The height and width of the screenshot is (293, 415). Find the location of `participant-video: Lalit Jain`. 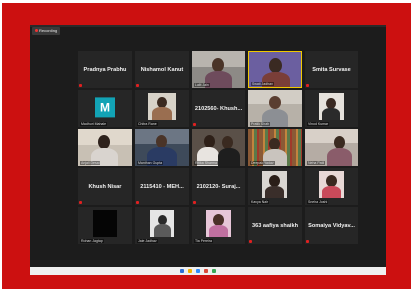

participant-video: Lalit Jain is located at coordinates (218, 69).